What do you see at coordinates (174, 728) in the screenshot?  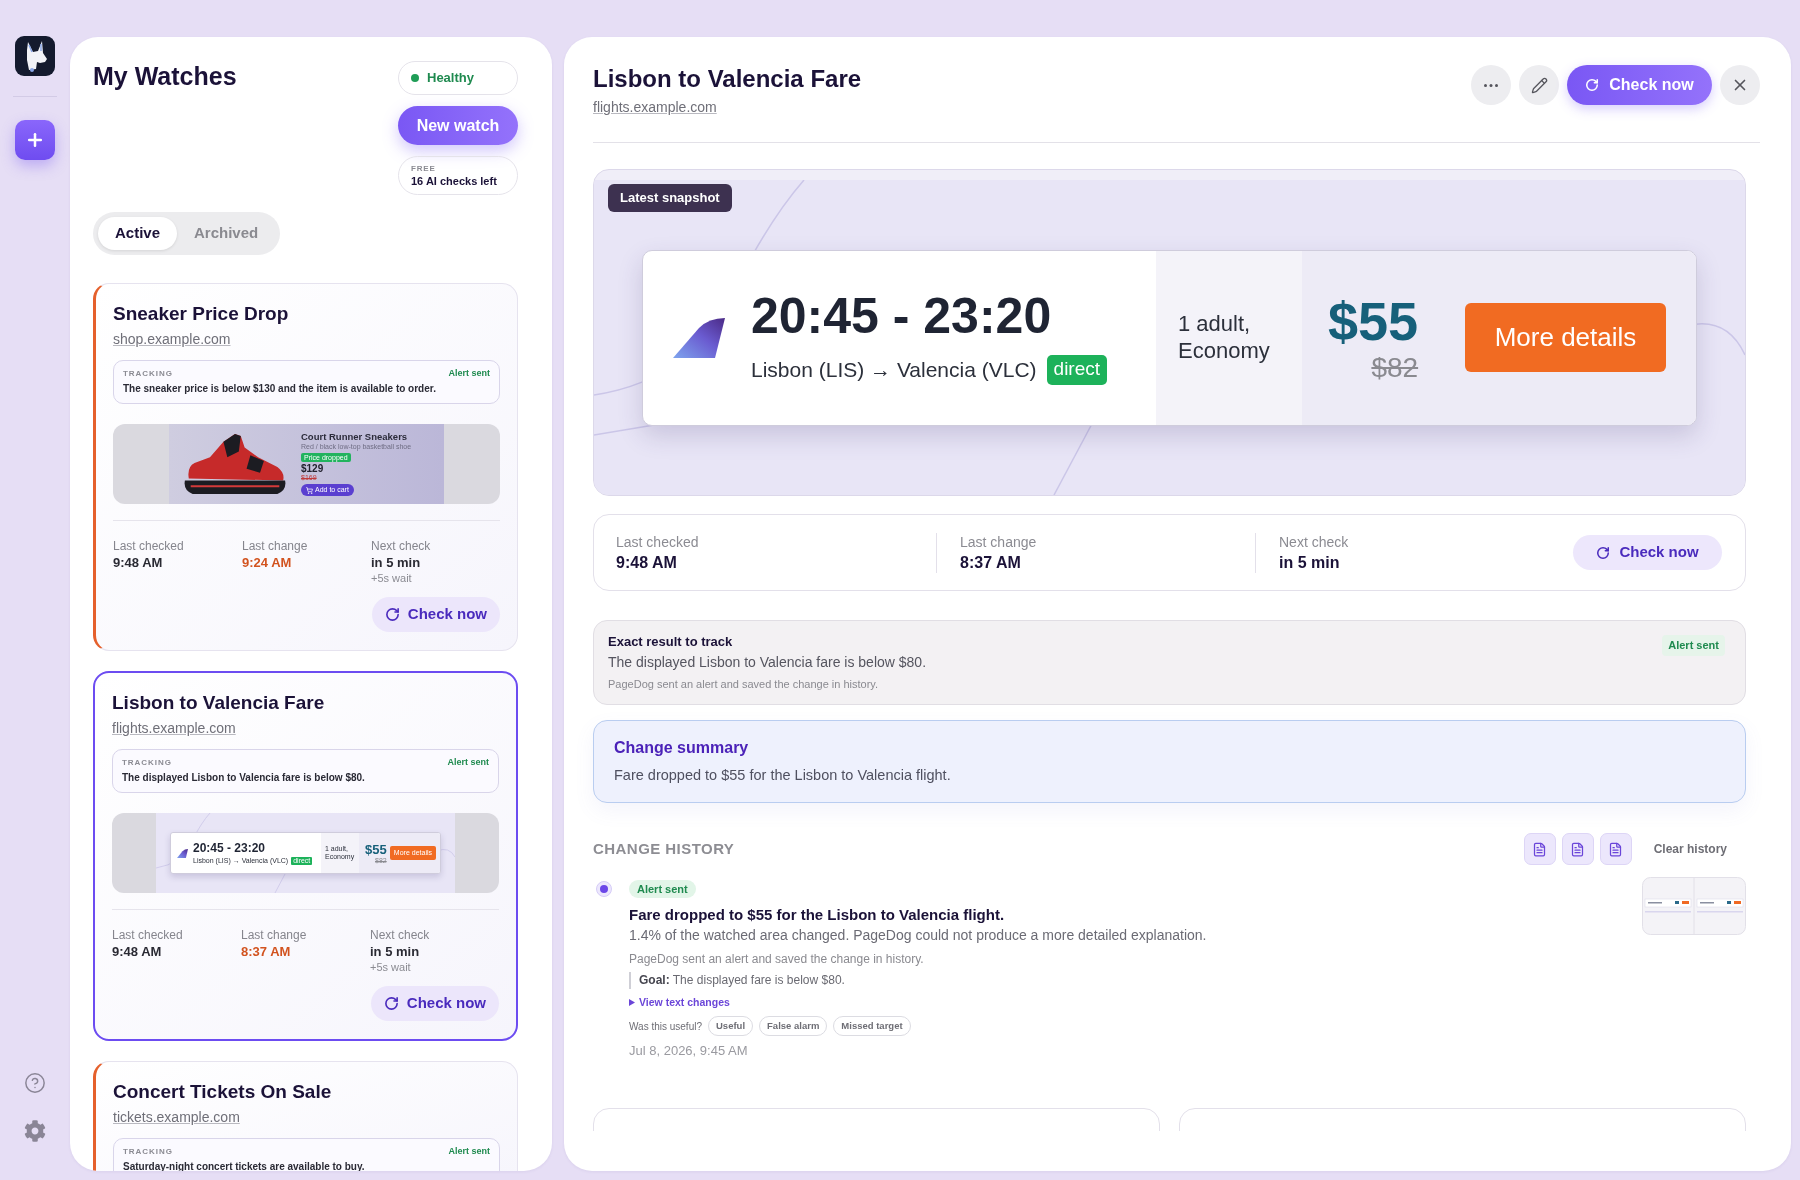 I see `watch-url: flights.example.com` at bounding box center [174, 728].